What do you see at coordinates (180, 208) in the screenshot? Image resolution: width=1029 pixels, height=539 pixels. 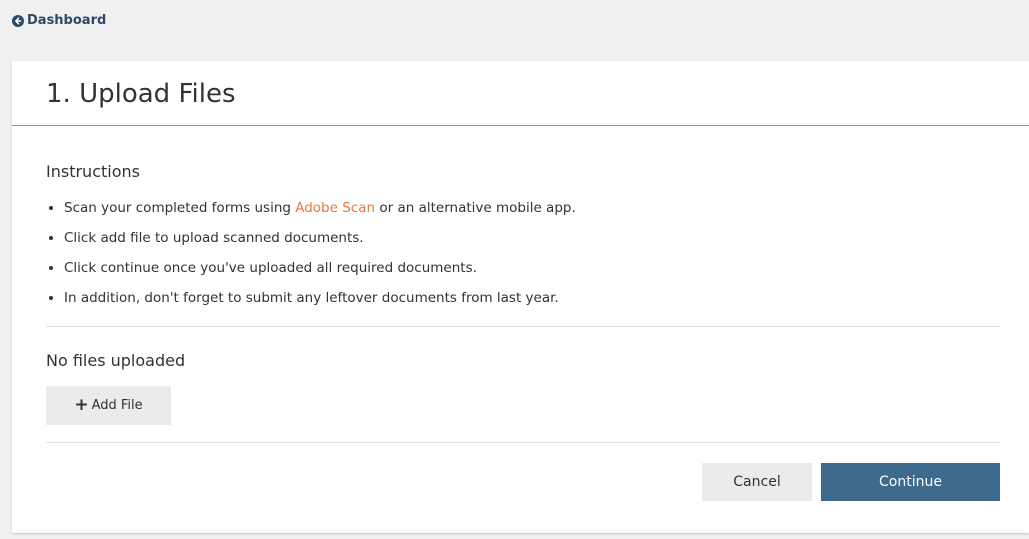 I see `instruction-scan-prefix: Scan your completed forms using` at bounding box center [180, 208].